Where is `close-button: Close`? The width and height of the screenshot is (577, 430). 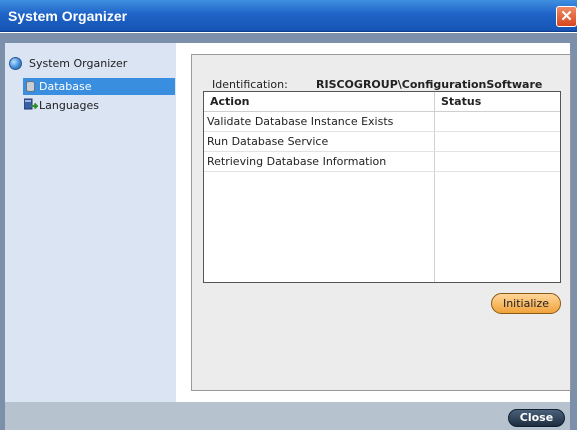
close-button: Close is located at coordinates (536, 418).